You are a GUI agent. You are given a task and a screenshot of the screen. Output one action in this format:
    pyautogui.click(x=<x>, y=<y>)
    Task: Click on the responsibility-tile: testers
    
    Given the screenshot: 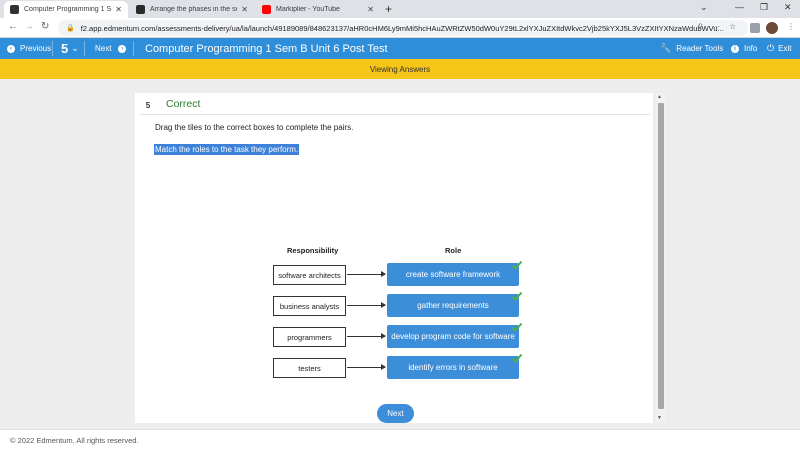 What is the action you would take?
    pyautogui.click(x=309, y=368)
    